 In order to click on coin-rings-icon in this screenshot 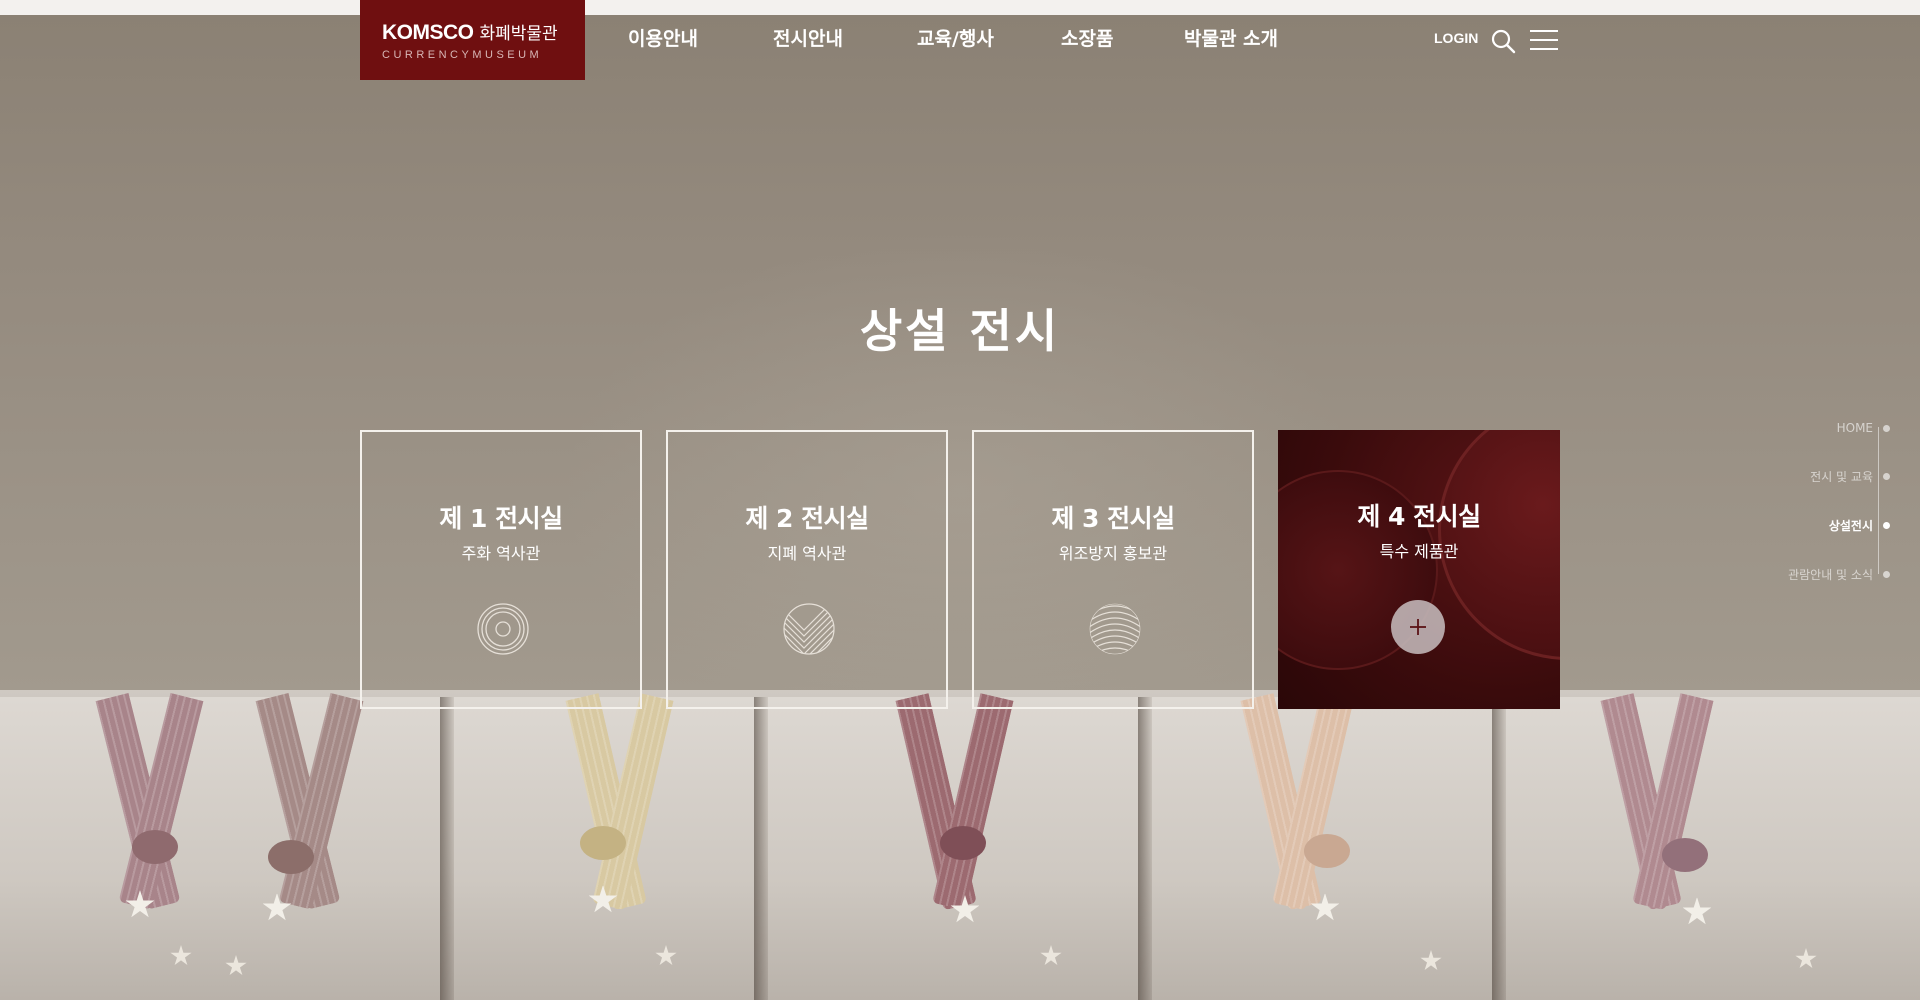, I will do `click(503, 629)`.